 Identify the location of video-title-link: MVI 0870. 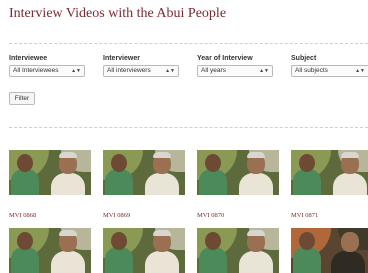
(210, 215).